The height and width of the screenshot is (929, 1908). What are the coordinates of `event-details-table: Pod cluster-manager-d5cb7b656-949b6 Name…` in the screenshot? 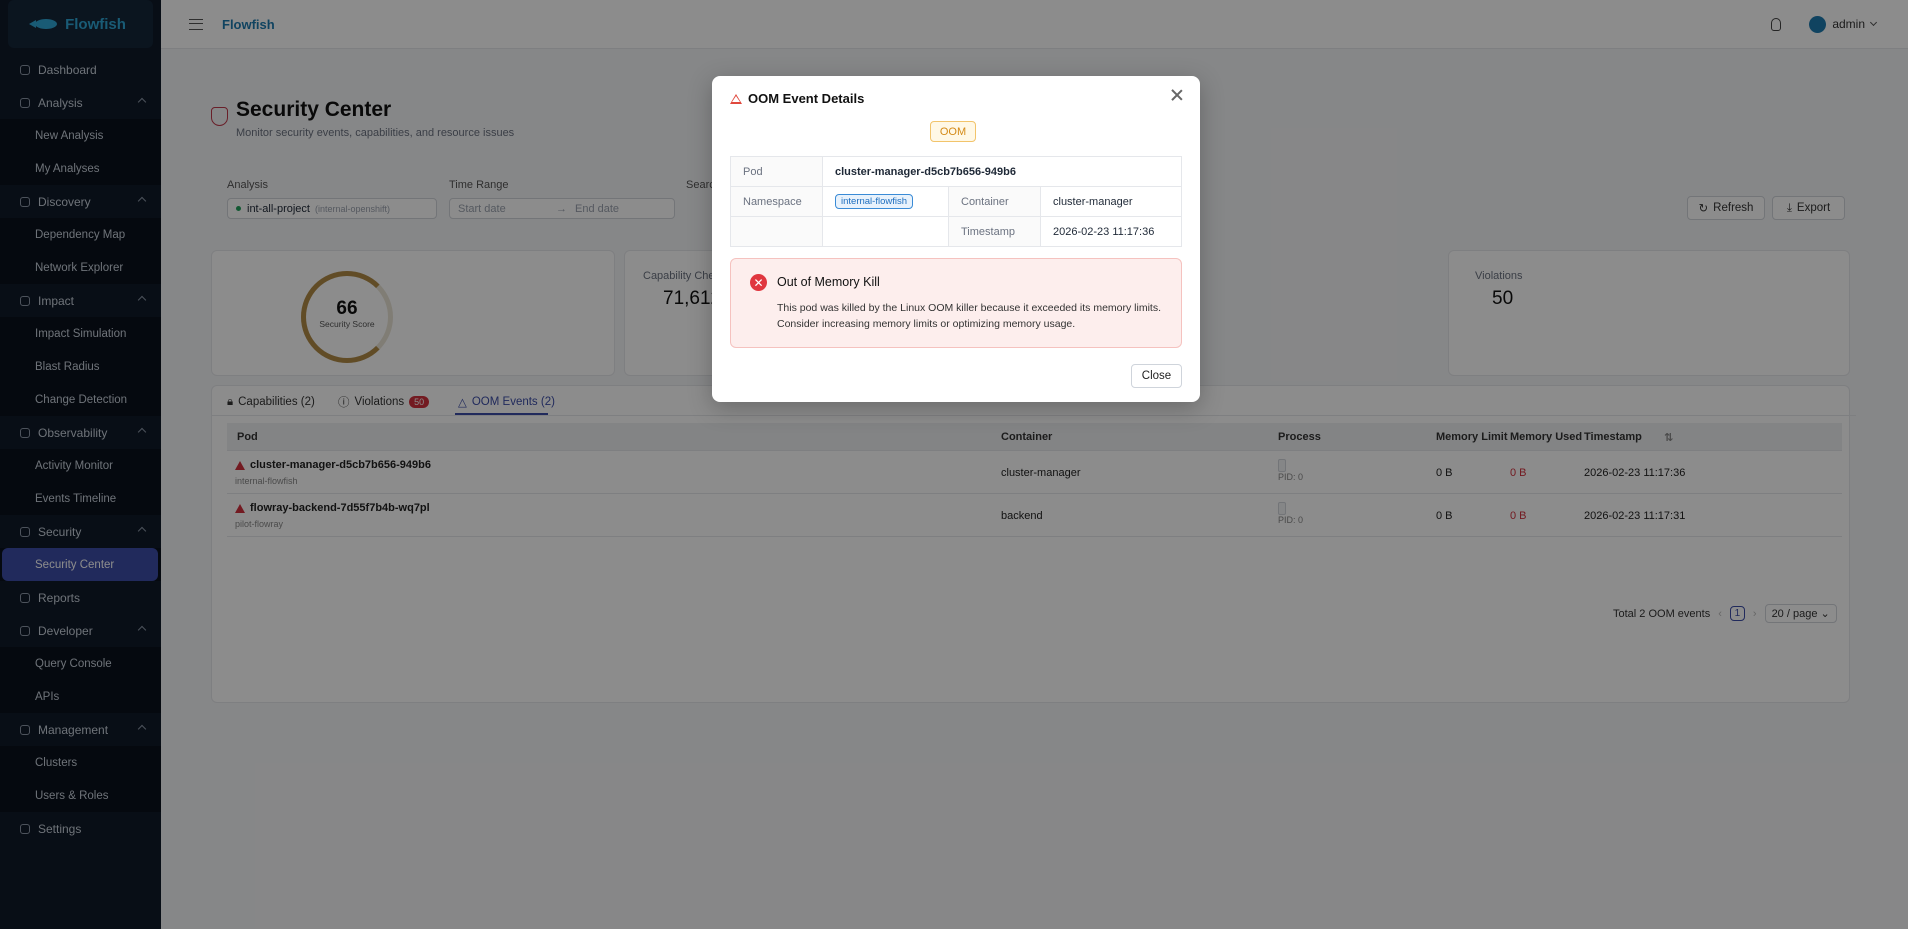 It's located at (956, 201).